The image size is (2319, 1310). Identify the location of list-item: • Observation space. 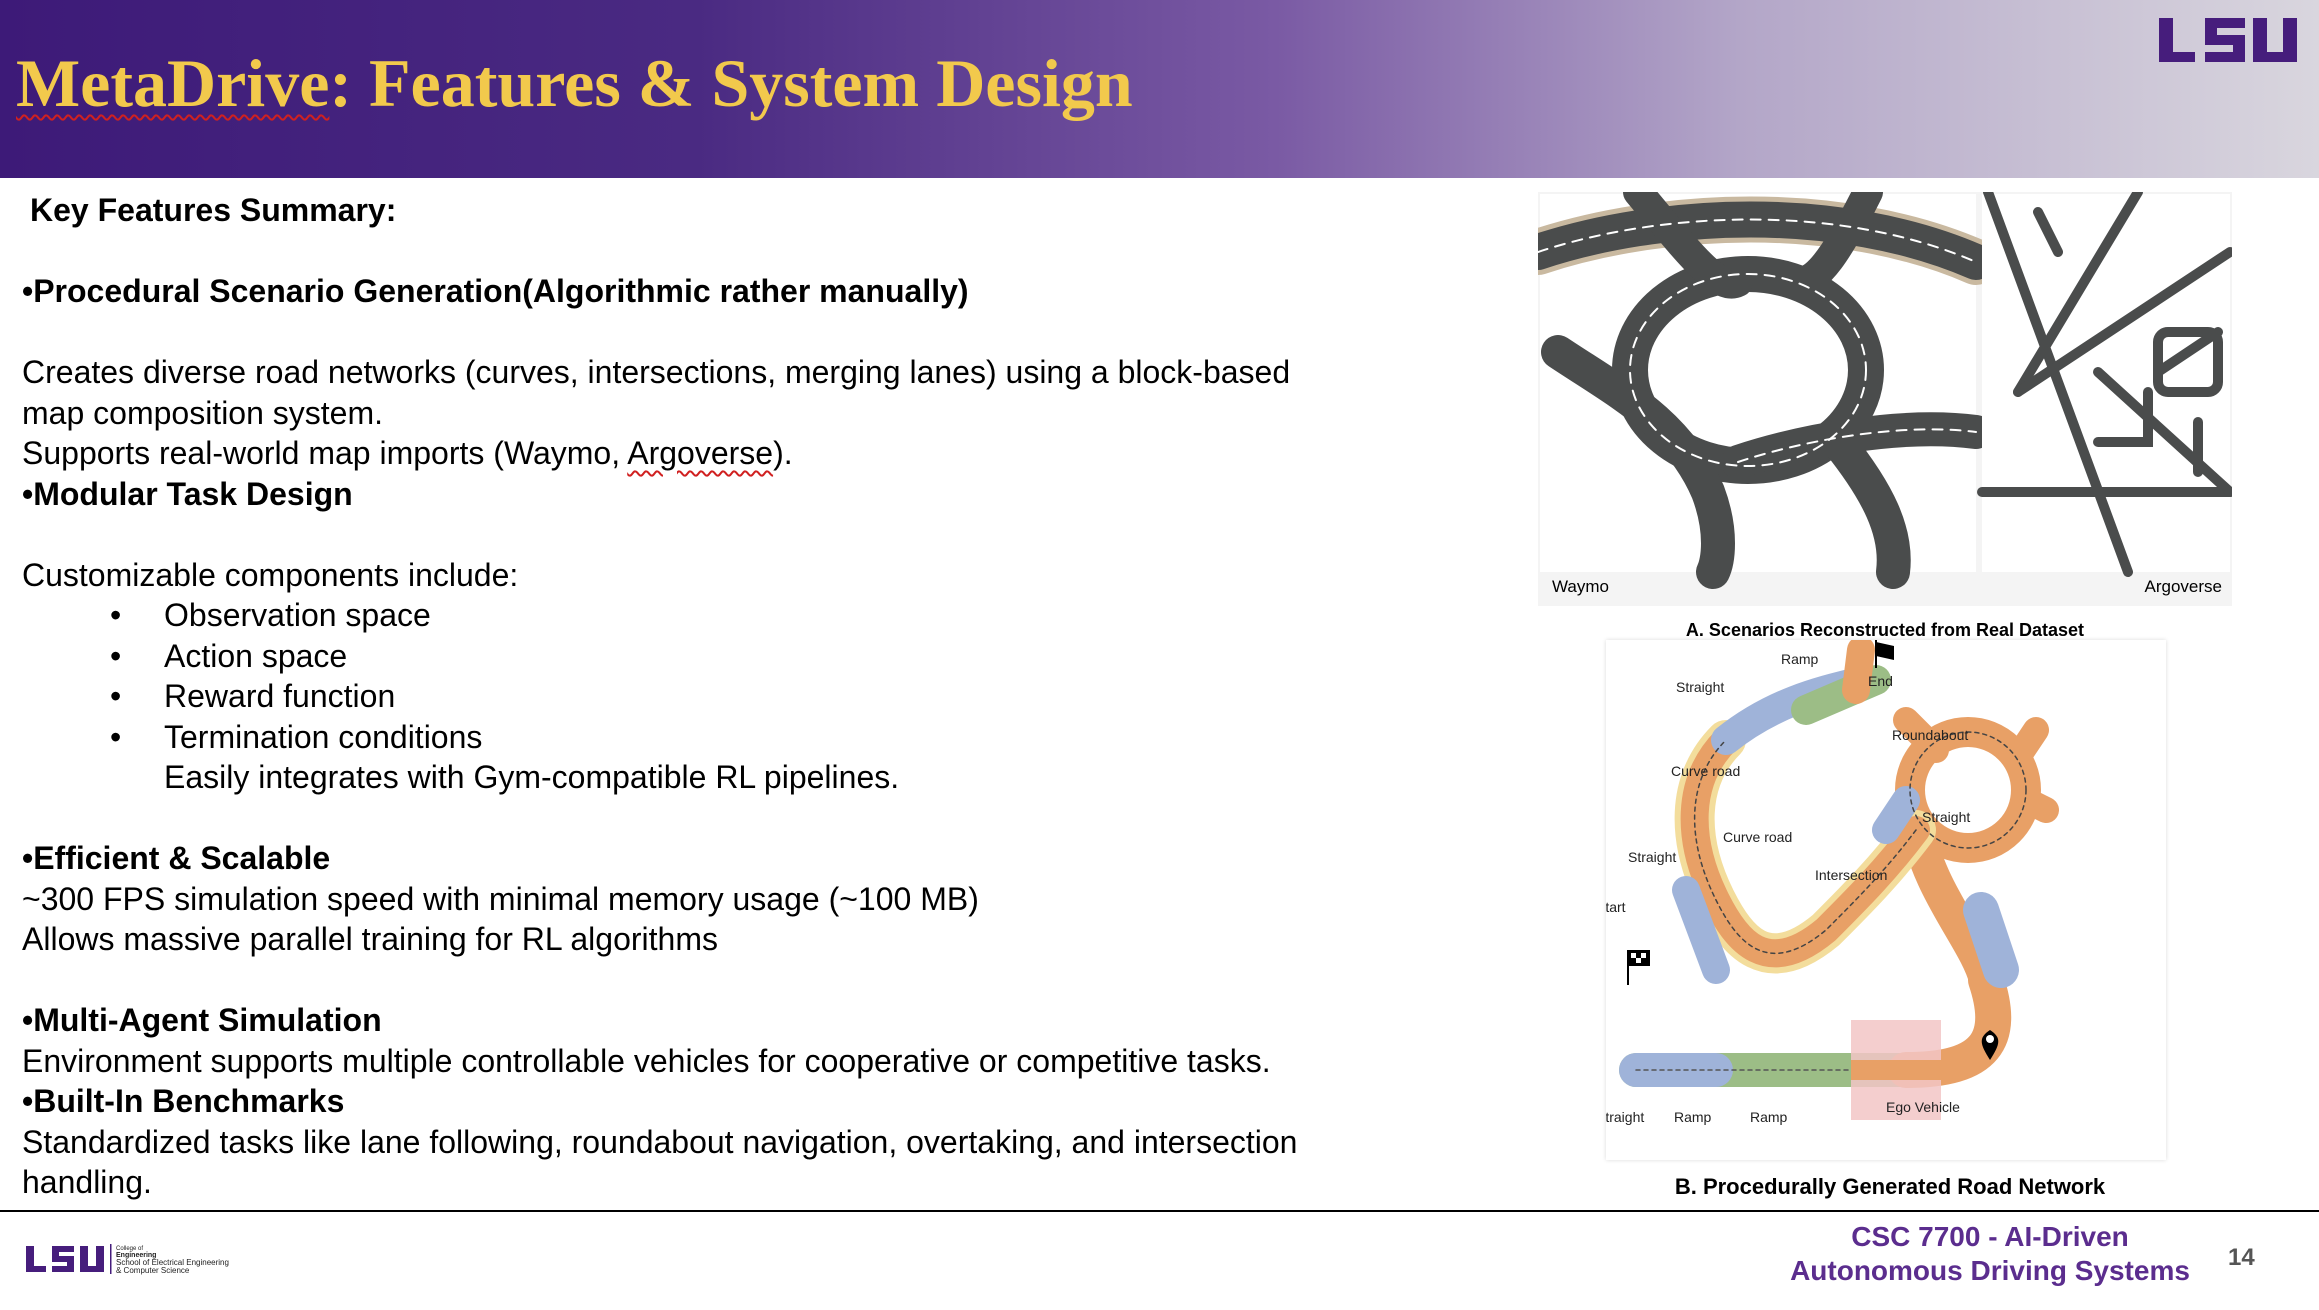
(270, 615).